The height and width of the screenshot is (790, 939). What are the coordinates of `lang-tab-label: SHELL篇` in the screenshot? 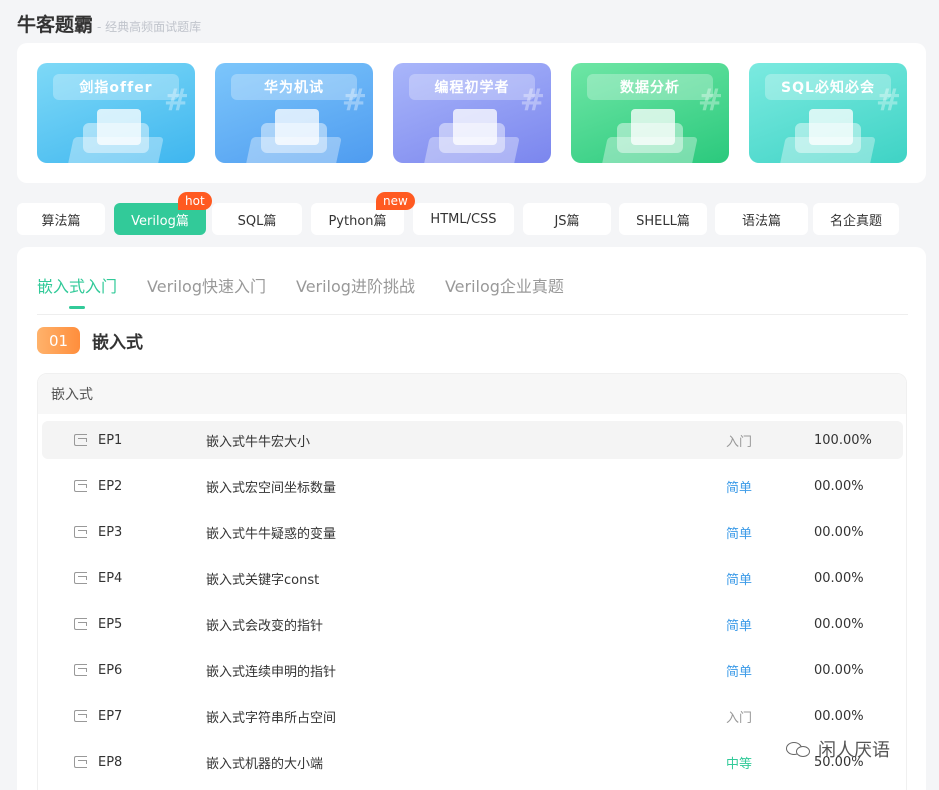 It's located at (663, 221).